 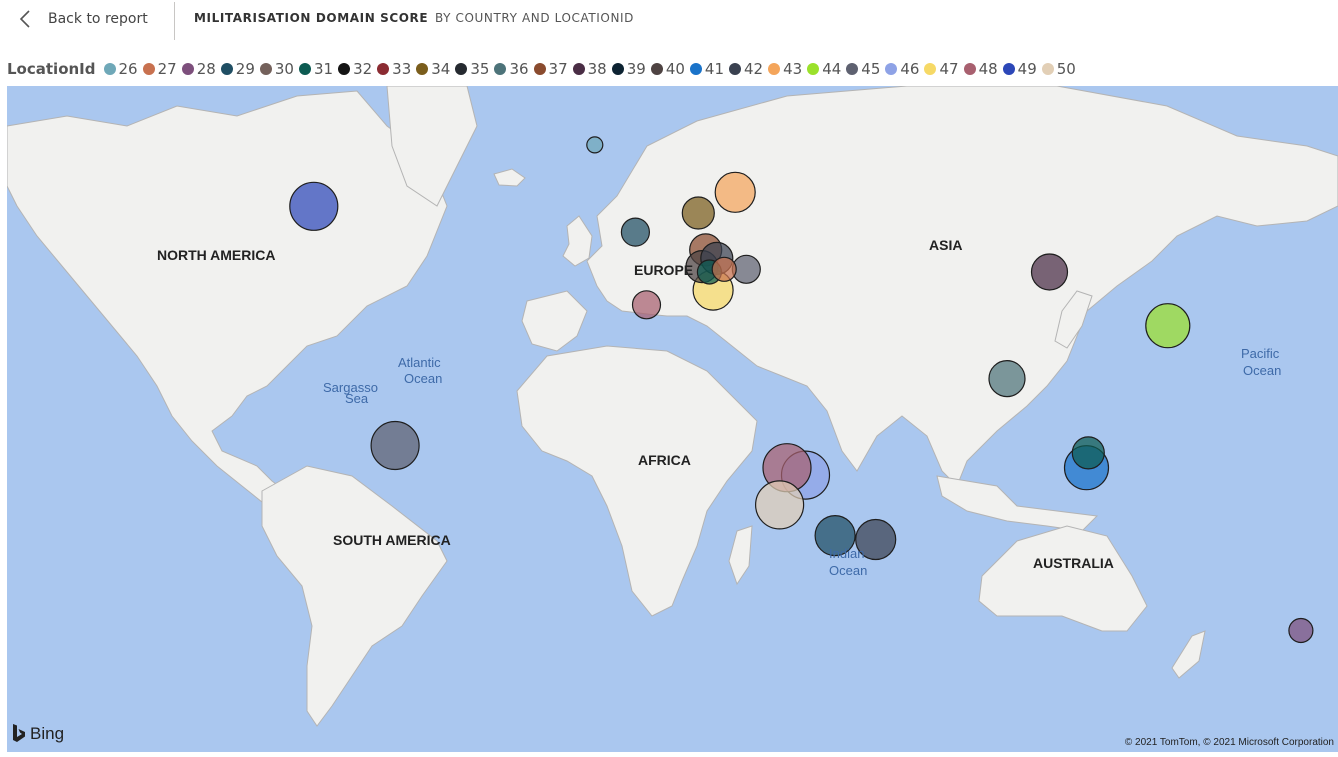 I want to click on label-atlantic-1: Atlantic, so click(x=419, y=362).